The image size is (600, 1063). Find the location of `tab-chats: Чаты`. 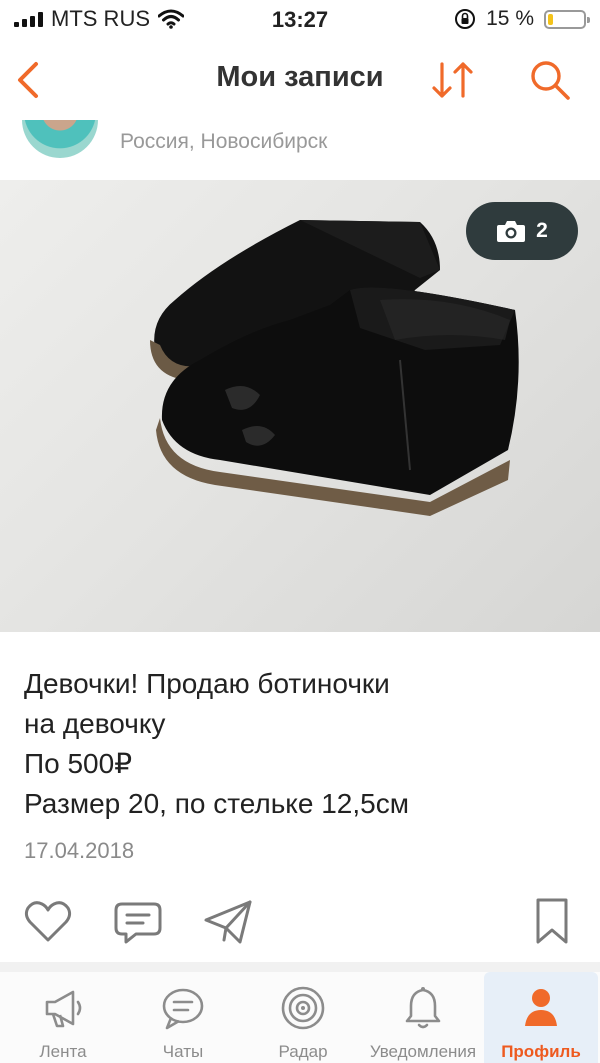

tab-chats: Чаты is located at coordinates (183, 1017).